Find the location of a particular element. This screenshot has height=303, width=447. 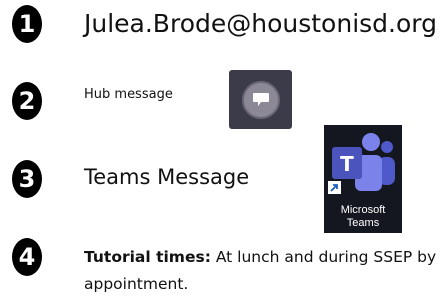

microsoft-teams-icon: T Microsoft Teams is located at coordinates (363, 179).